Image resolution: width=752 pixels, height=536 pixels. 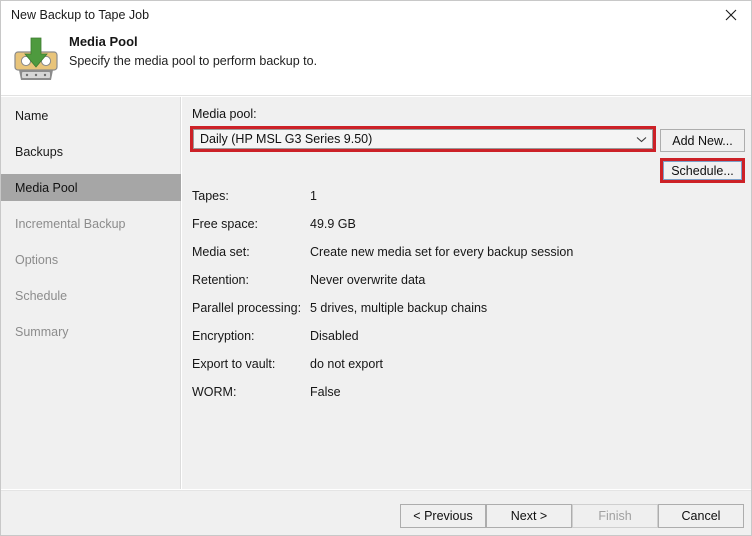 What do you see at coordinates (91, 259) in the screenshot?
I see `sidebar-item-options: Options` at bounding box center [91, 259].